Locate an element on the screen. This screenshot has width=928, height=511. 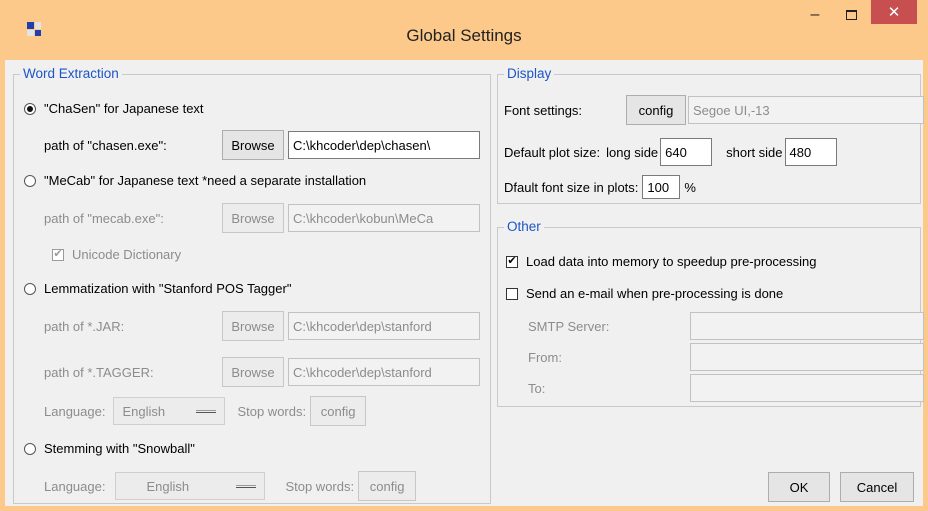
mecab-path-label: path of "mecab.exe": is located at coordinates (104, 218).